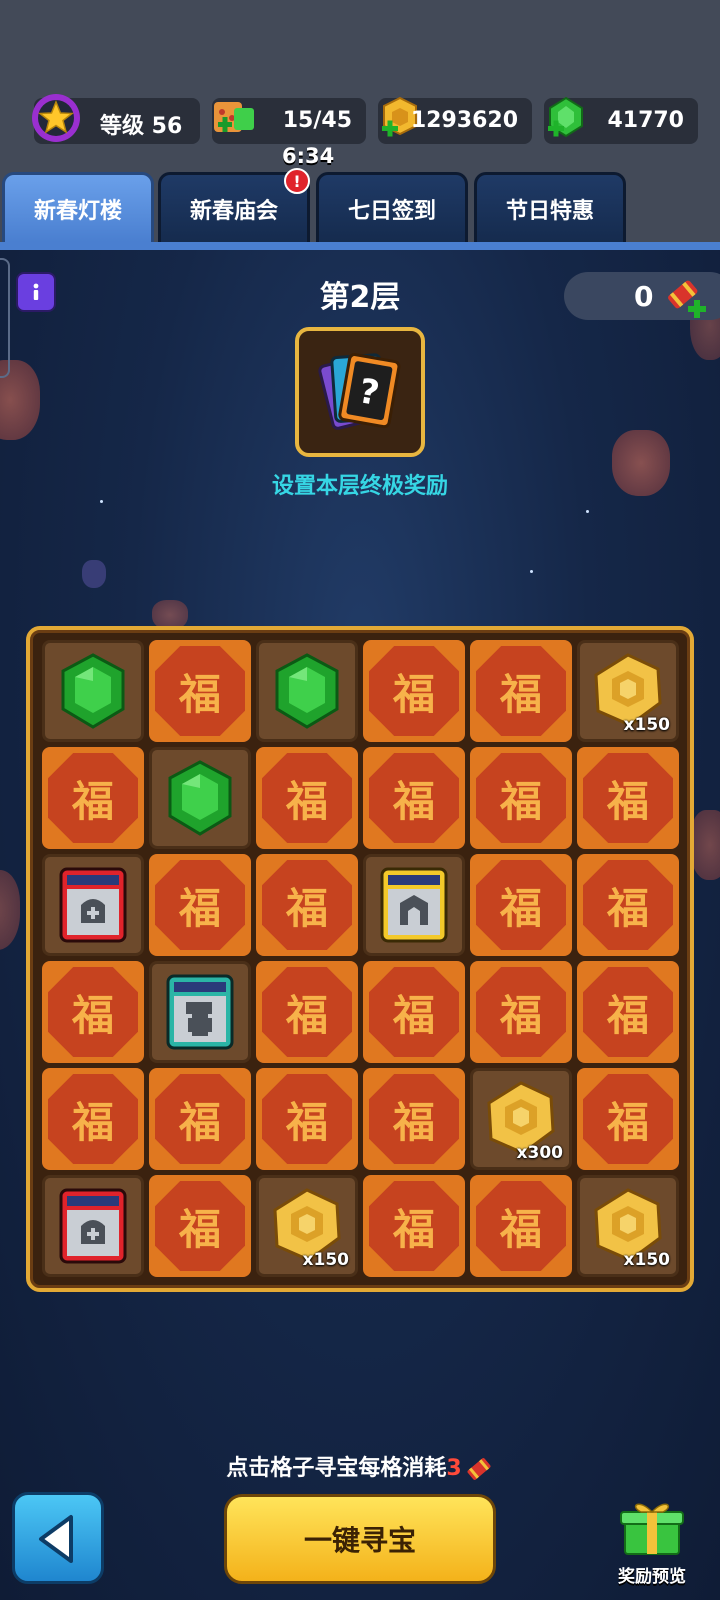 The height and width of the screenshot is (1600, 720). I want to click on back-button, so click(58, 1538).